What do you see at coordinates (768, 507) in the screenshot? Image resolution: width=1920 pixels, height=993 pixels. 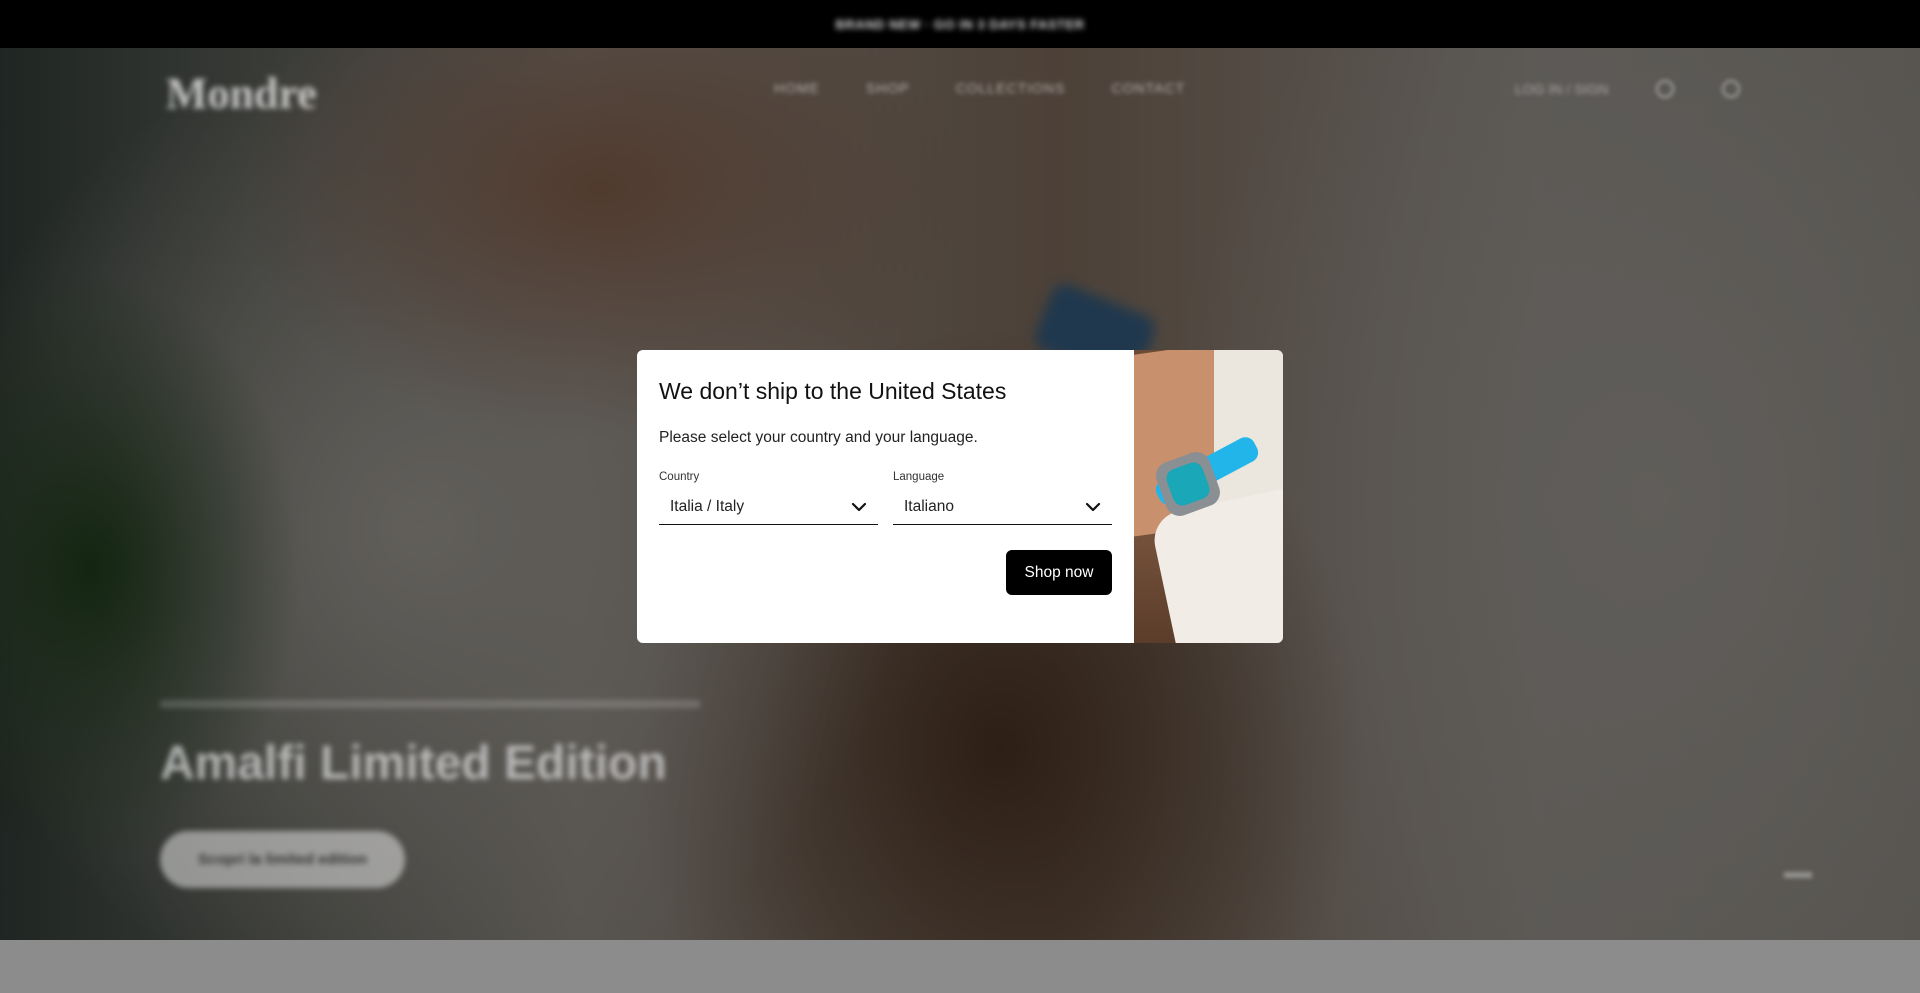 I see `country-select: Italia / Italy` at bounding box center [768, 507].